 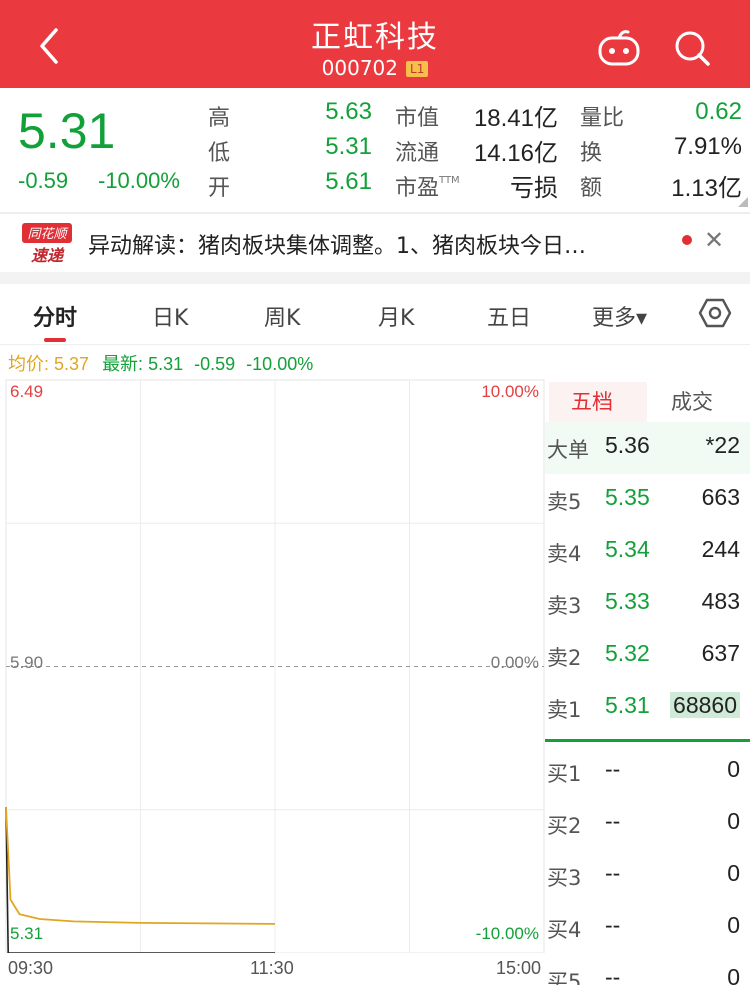 I want to click on ask-row: 卖1 5.31 68860, so click(x=647, y=708).